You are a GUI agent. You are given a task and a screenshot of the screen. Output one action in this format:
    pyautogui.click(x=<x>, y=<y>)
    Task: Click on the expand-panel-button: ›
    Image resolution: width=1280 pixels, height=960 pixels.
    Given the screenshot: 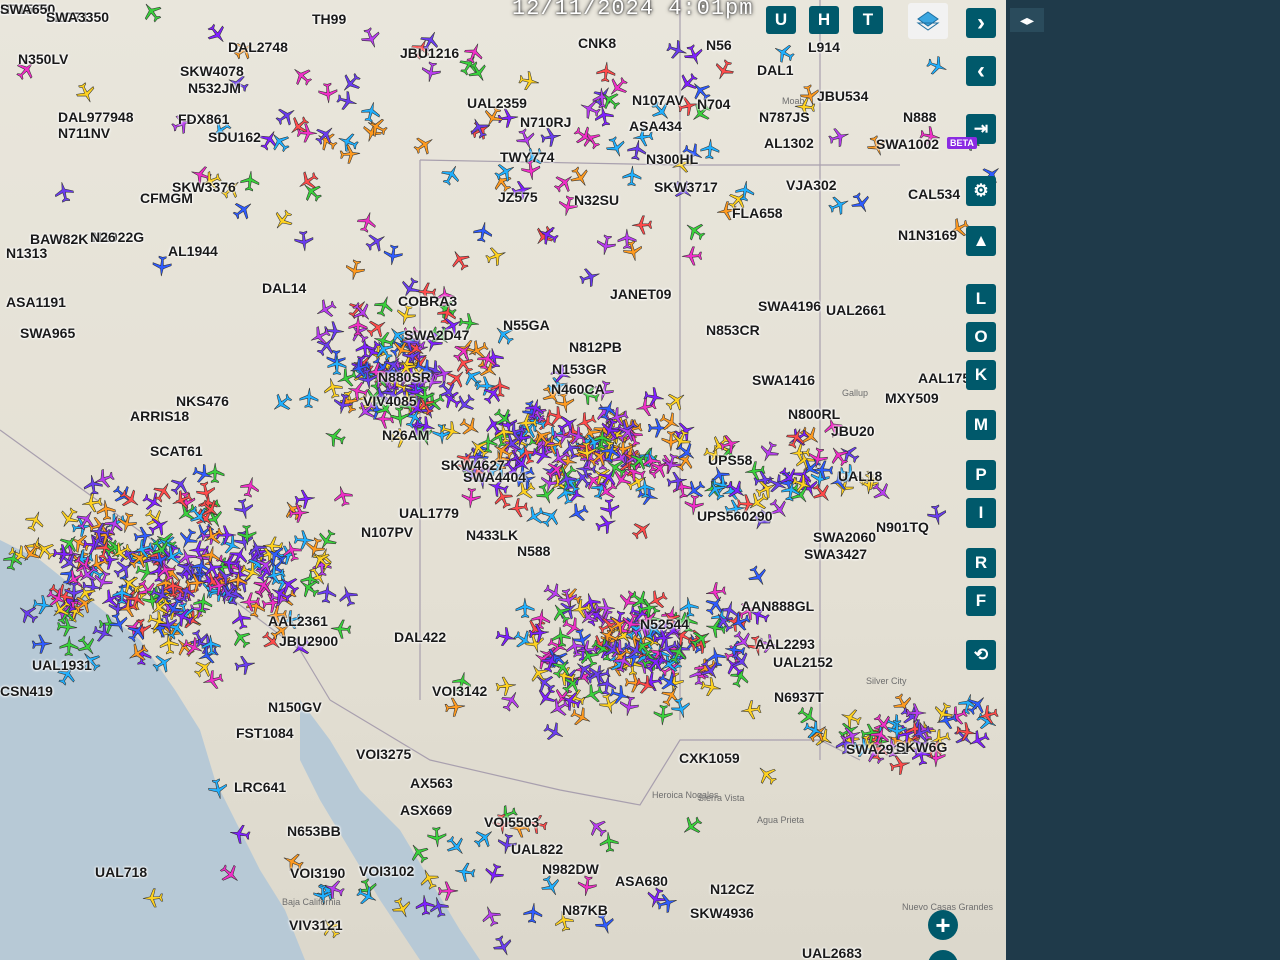 What is the action you would take?
    pyautogui.click(x=981, y=23)
    